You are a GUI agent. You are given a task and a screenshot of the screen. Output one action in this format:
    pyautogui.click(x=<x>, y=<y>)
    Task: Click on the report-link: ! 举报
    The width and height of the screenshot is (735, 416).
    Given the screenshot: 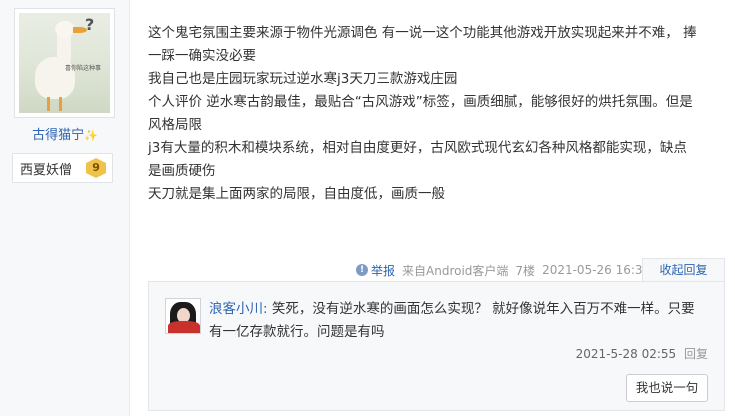 What is the action you would take?
    pyautogui.click(x=375, y=270)
    